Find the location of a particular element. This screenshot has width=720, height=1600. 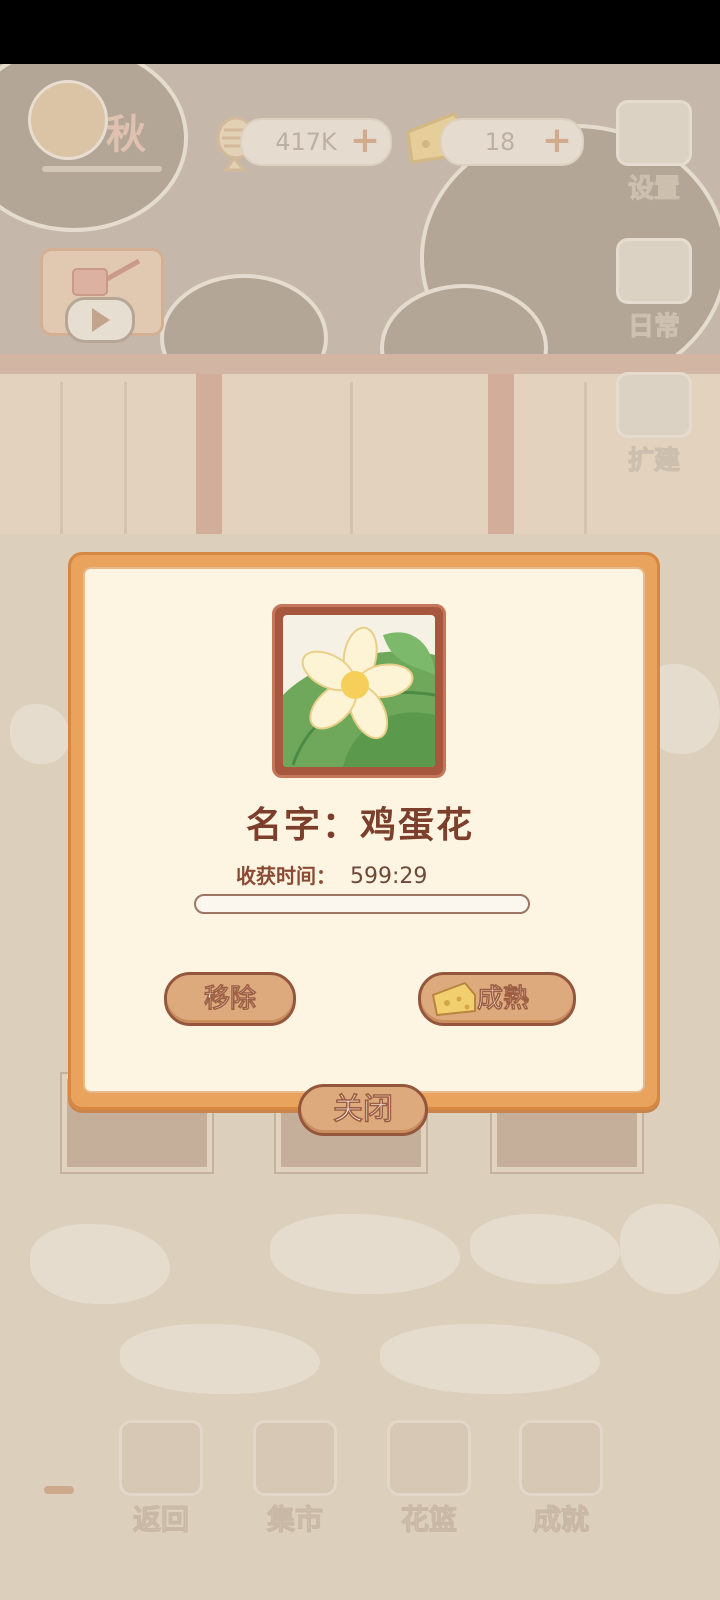

cheese-icon is located at coordinates (453, 999).